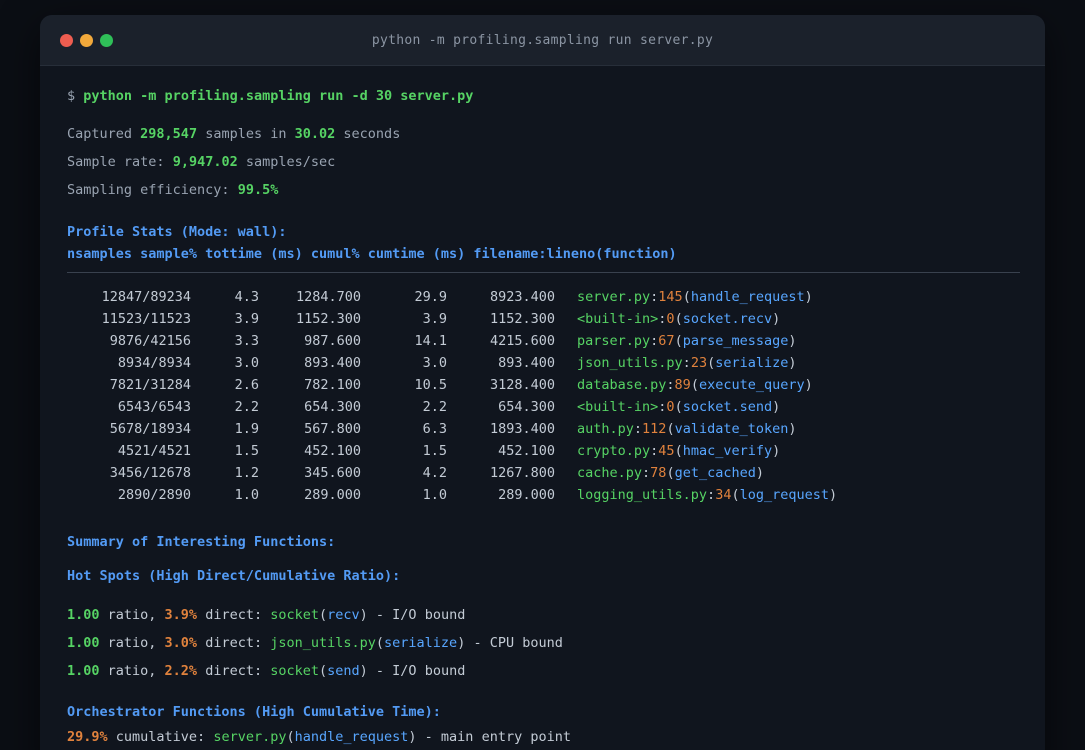 This screenshot has width=1085, height=750. Describe the element at coordinates (679, 407) in the screenshot. I see `function-location: <built-in>:0(socket.send)` at that location.